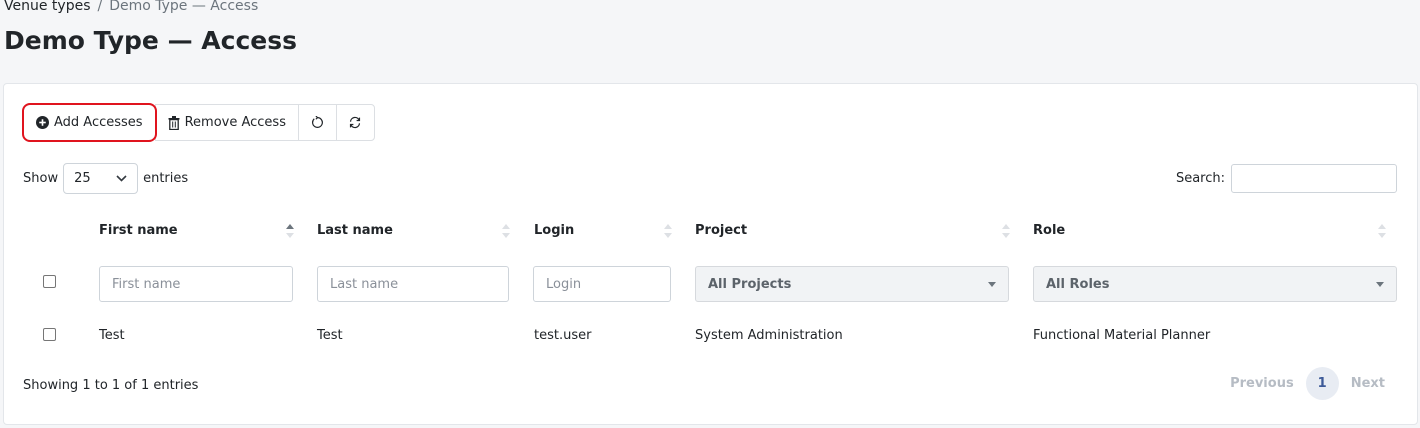 This screenshot has width=1420, height=428. What do you see at coordinates (184, 7) in the screenshot?
I see `breadcrumb-current: Demo Type — Access` at bounding box center [184, 7].